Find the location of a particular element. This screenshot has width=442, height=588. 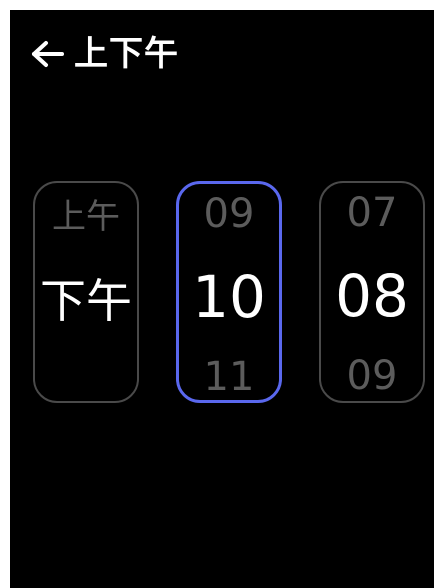

minute-current-option: 08 is located at coordinates (372, 296).